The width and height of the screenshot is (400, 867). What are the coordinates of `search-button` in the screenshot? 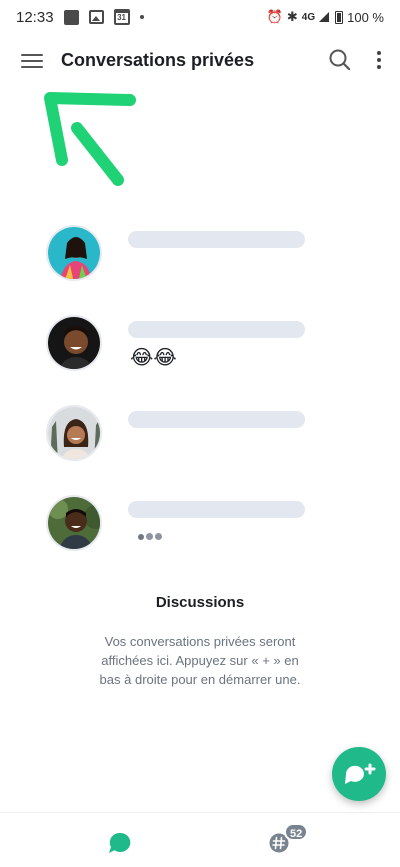 It's located at (340, 60).